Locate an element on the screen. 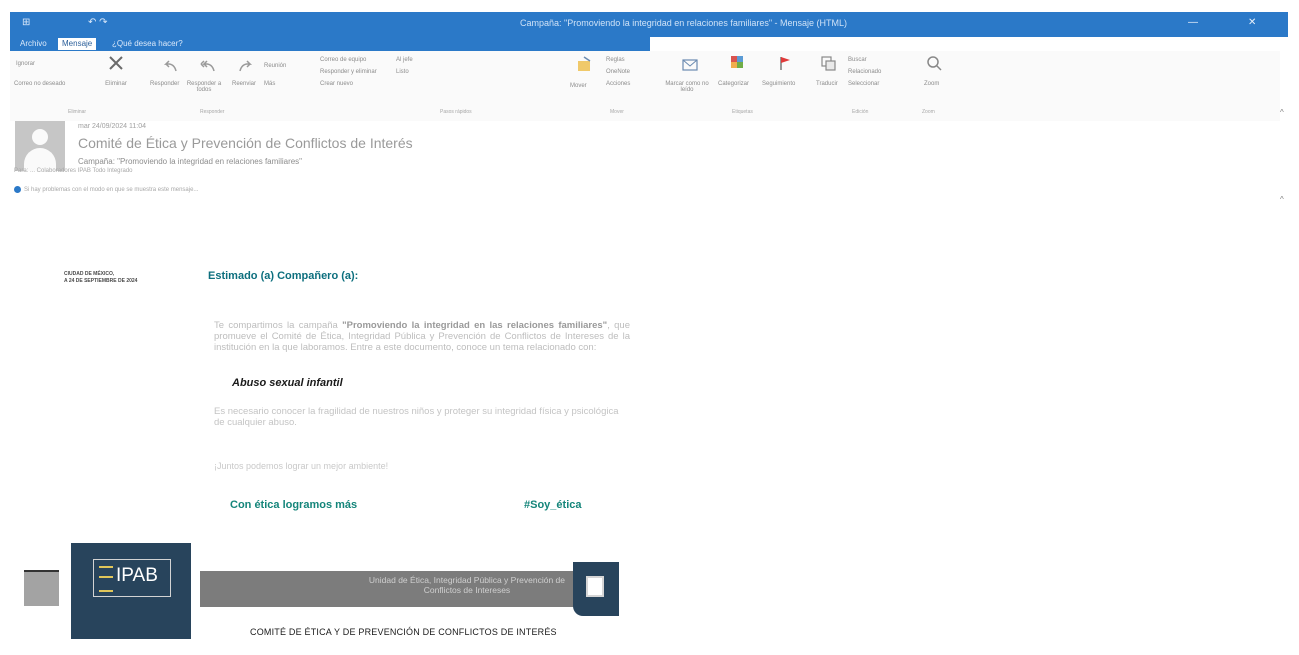 The height and width of the screenshot is (655, 1299). more-button: Más is located at coordinates (269, 84).